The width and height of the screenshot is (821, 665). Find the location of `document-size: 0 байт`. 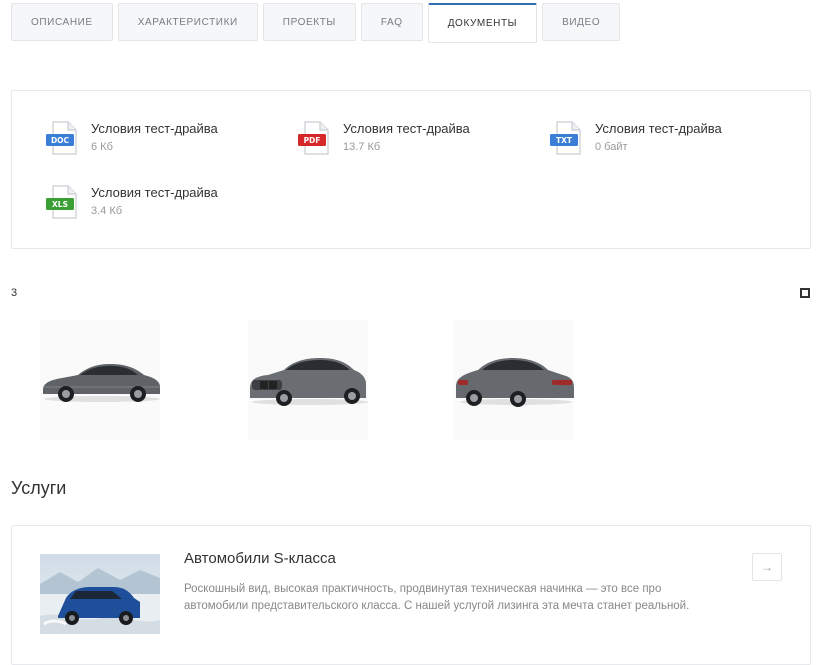

document-size: 0 байт is located at coordinates (611, 147).